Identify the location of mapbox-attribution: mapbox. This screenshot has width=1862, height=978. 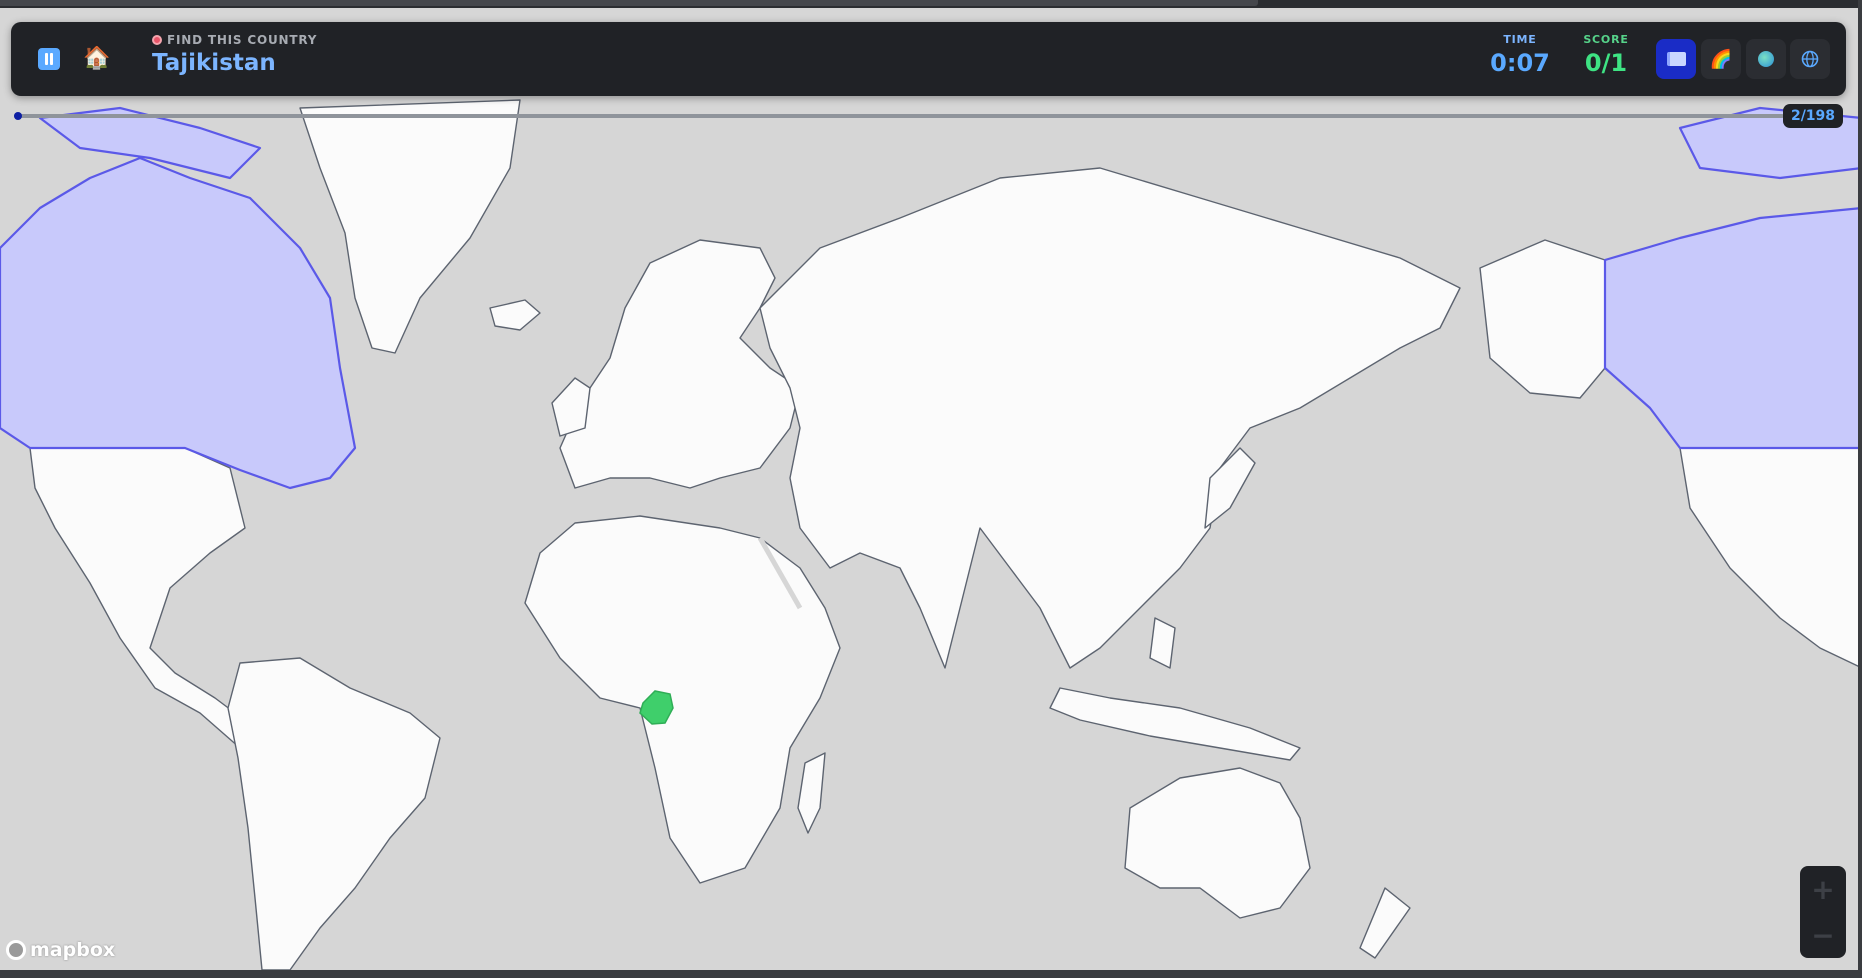
(60, 950).